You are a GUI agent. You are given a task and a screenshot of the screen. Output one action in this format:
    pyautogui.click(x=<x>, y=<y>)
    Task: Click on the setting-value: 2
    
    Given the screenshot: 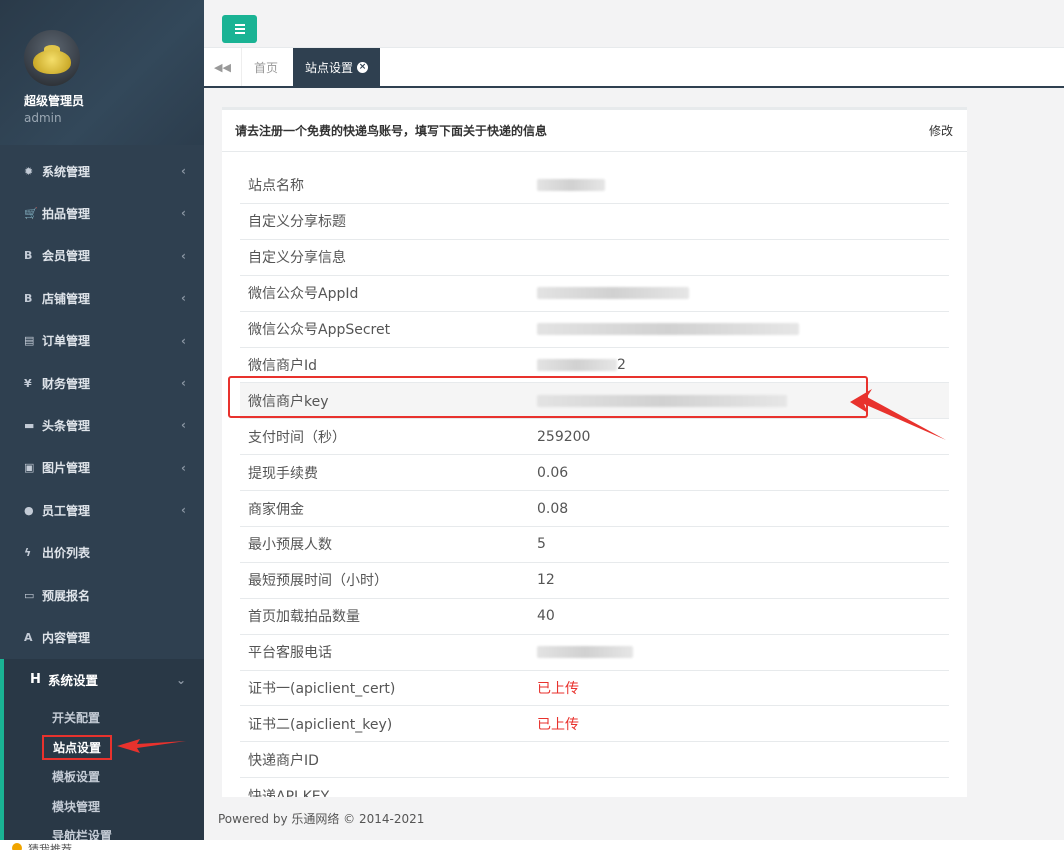 What is the action you would take?
    pyautogui.click(x=621, y=365)
    